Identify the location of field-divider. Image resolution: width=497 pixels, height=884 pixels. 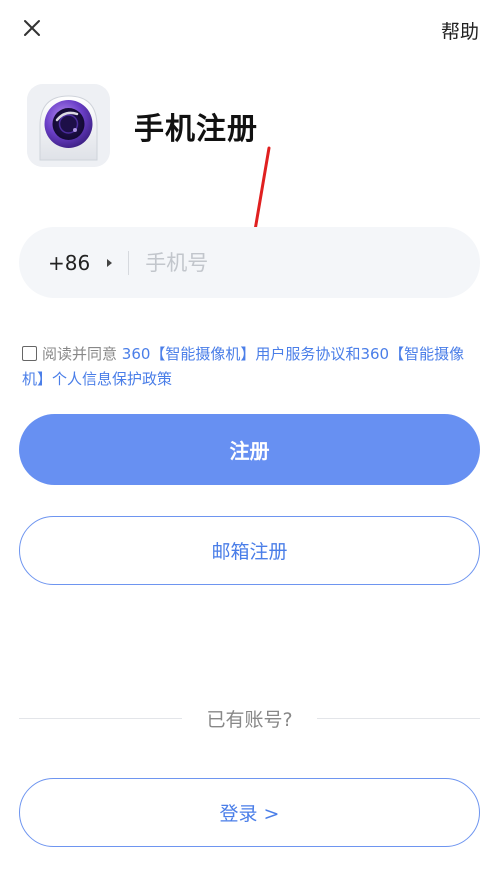
(129, 262).